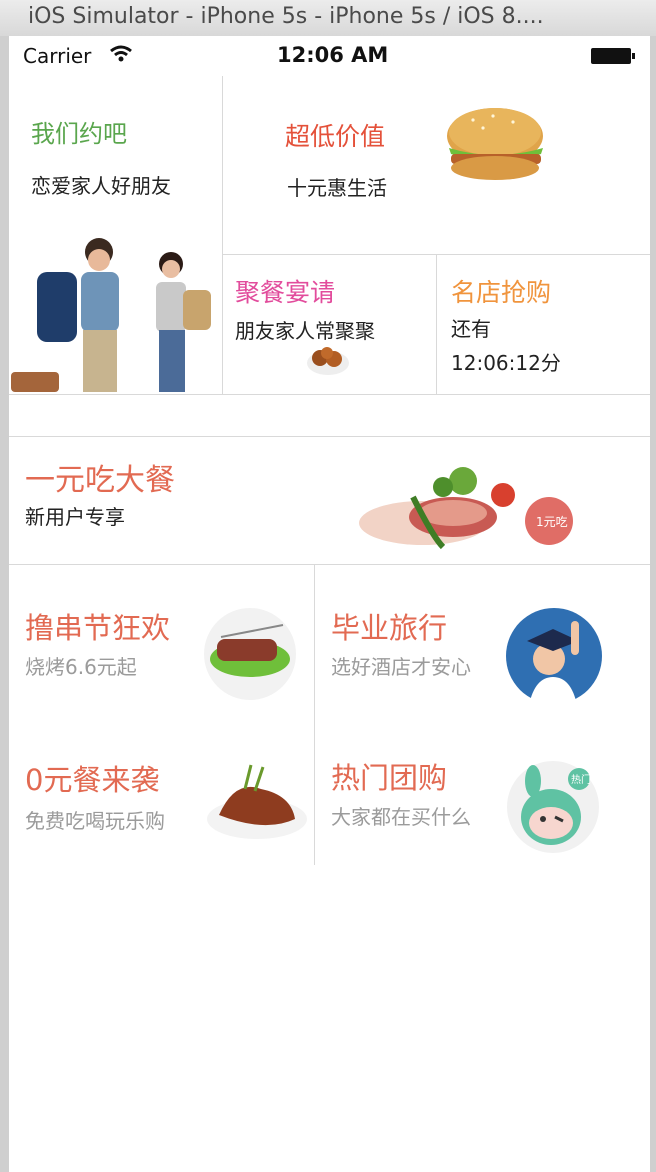 The height and width of the screenshot is (1172, 656). What do you see at coordinates (501, 292) in the screenshot?
I see `flash-sale-title: 名店抢购` at bounding box center [501, 292].